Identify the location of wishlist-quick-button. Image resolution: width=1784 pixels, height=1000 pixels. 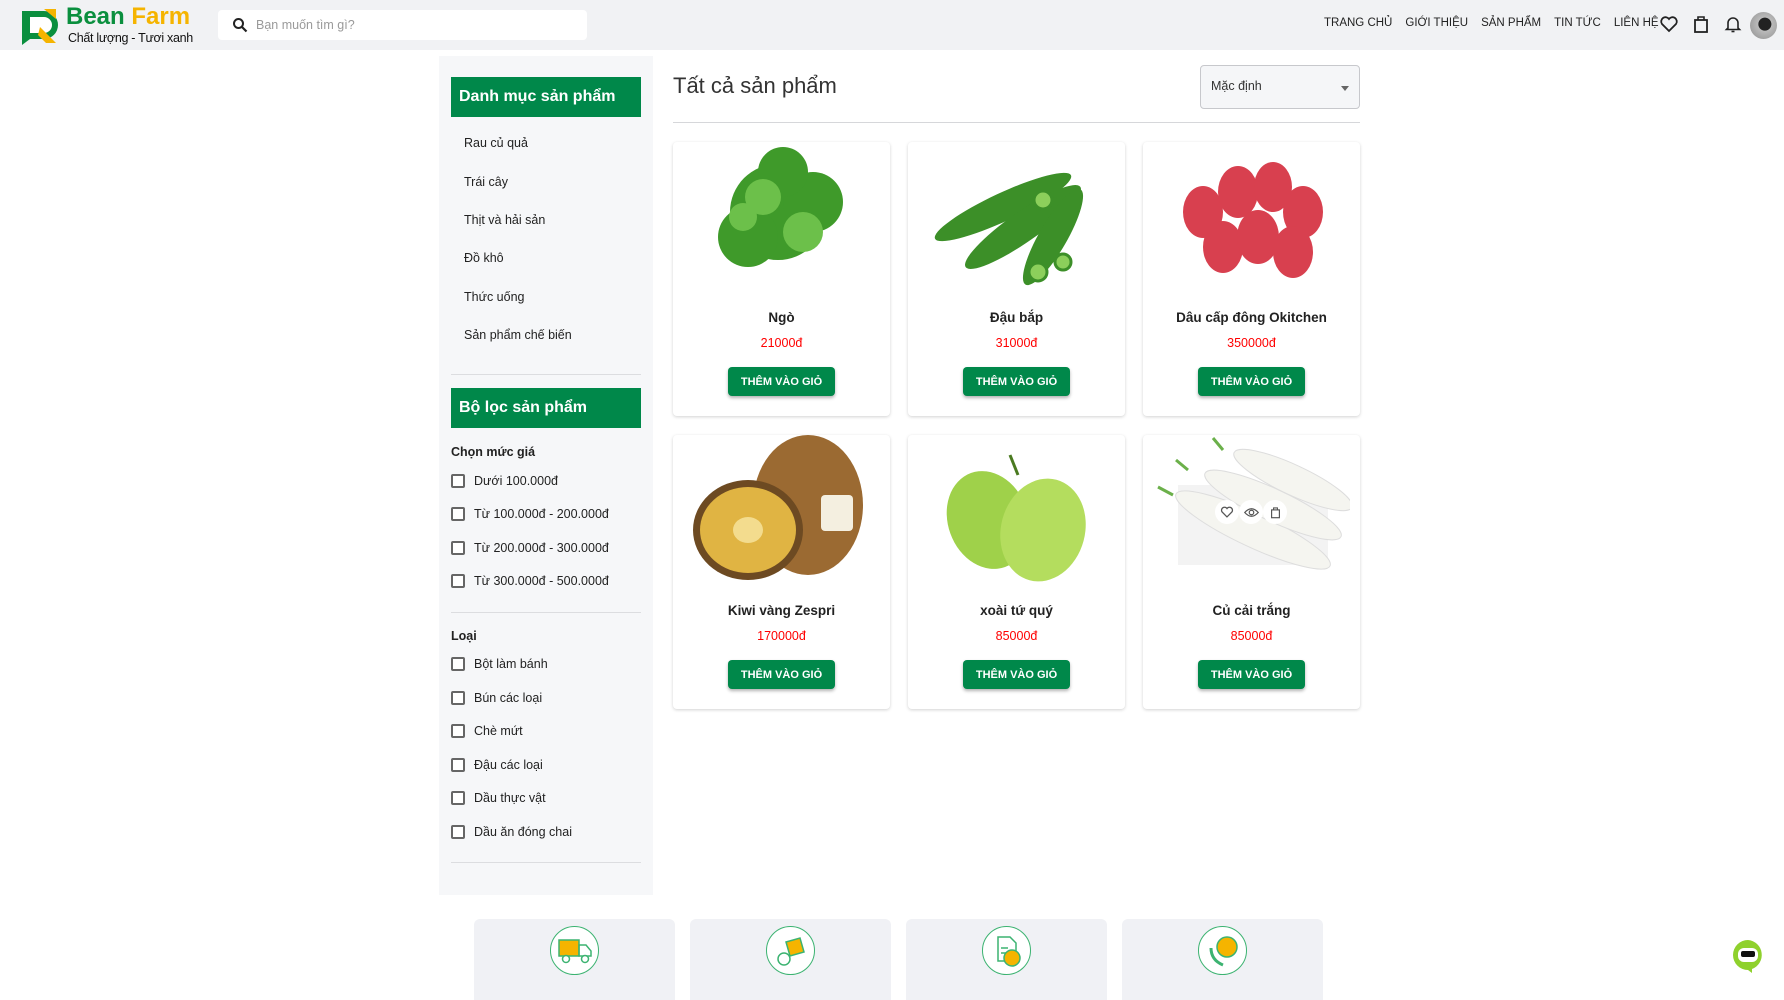
(1227, 512).